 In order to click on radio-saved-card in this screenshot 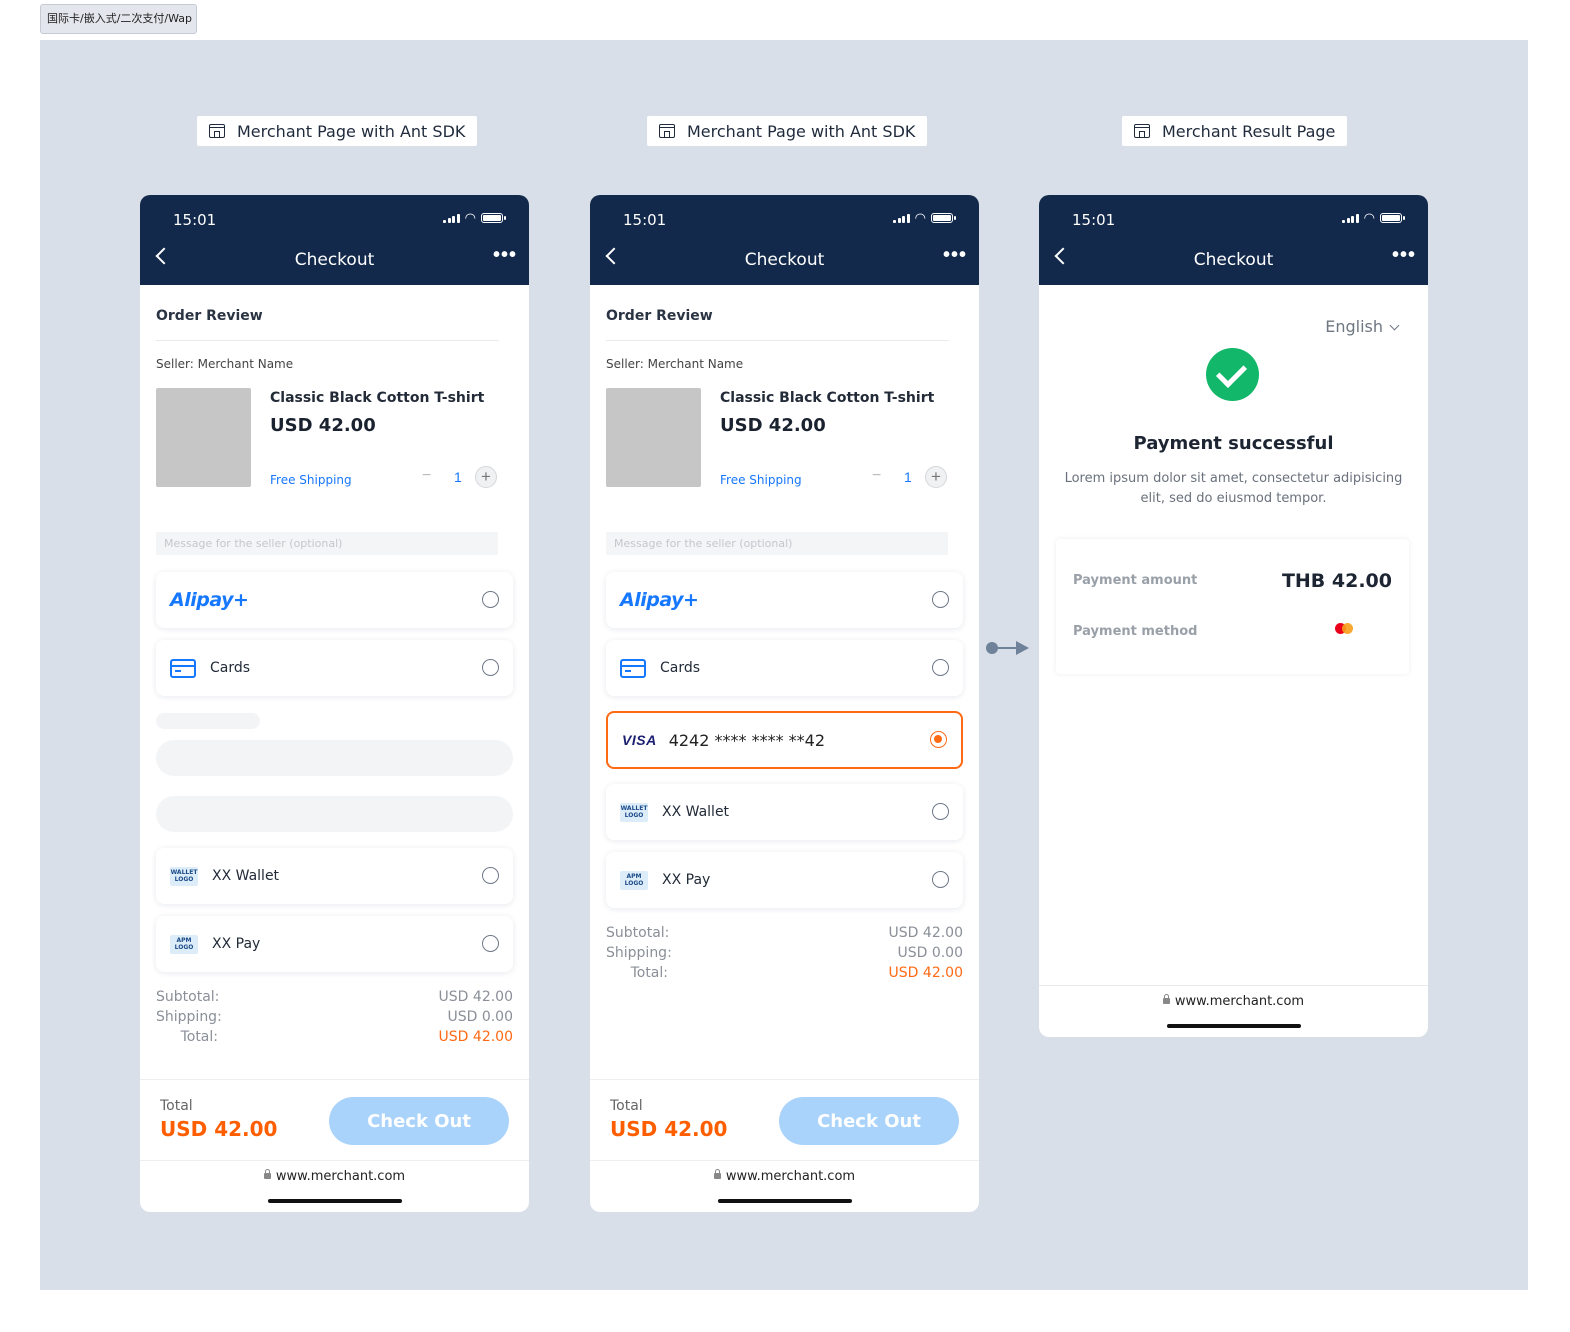, I will do `click(938, 739)`.